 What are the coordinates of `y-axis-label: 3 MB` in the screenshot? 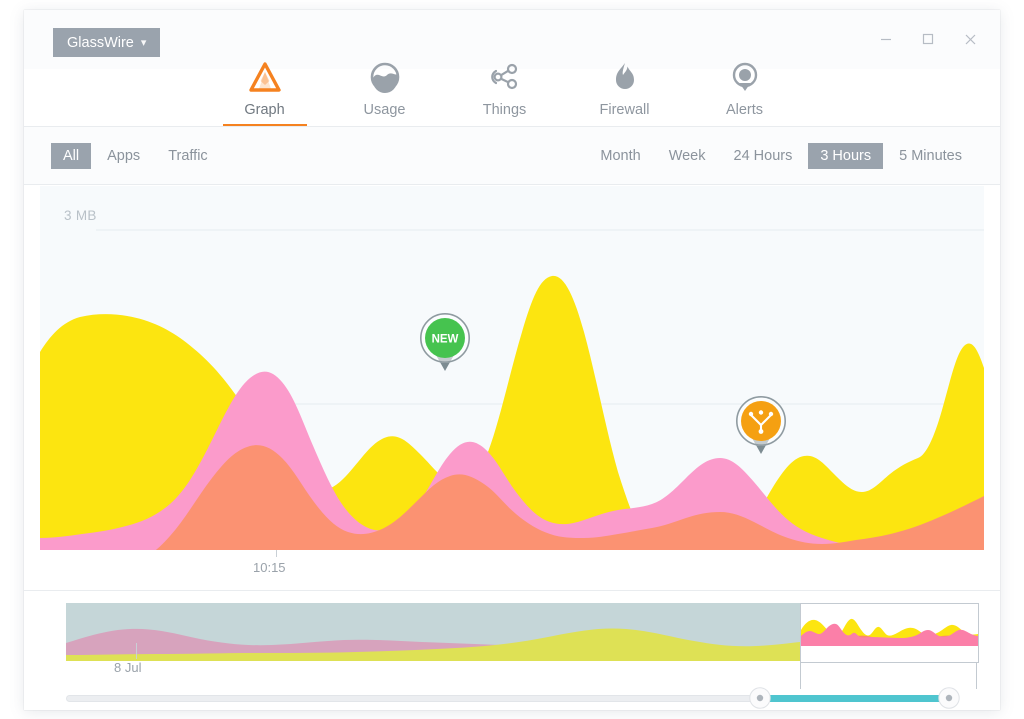 It's located at (80, 215).